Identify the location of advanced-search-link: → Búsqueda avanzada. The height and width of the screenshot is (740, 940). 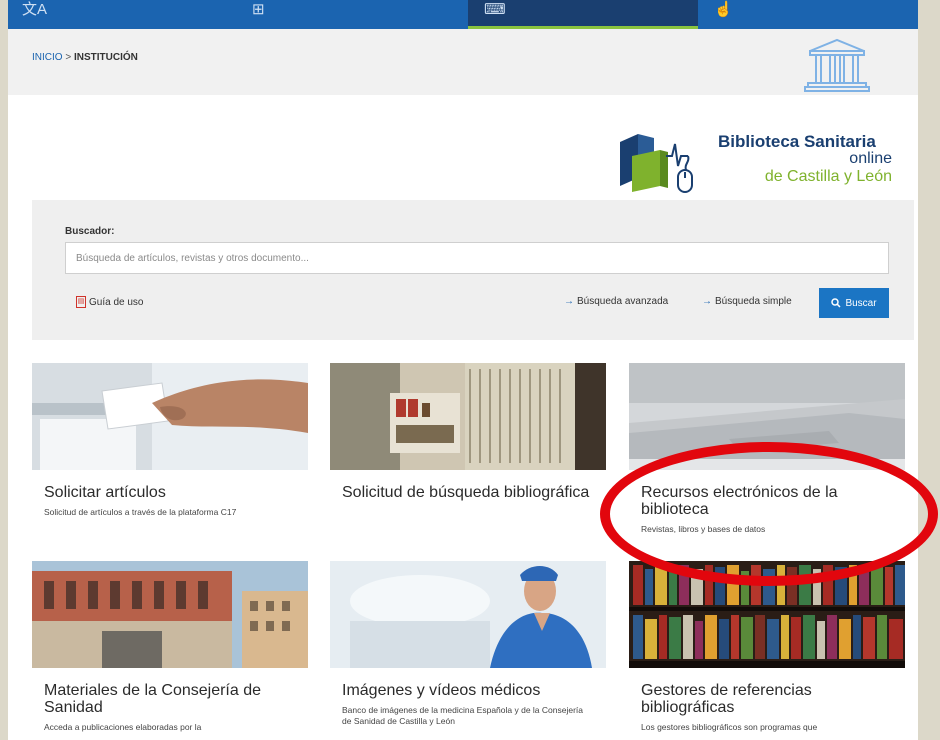
(616, 301).